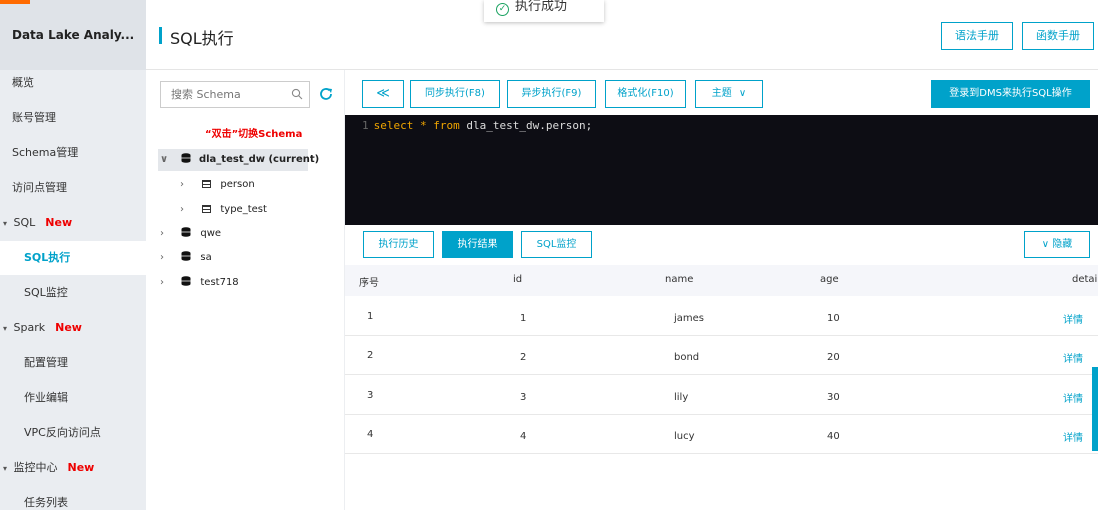 The image size is (1098, 510). Describe the element at coordinates (679, 279) in the screenshot. I see `column-header-name: name` at that location.